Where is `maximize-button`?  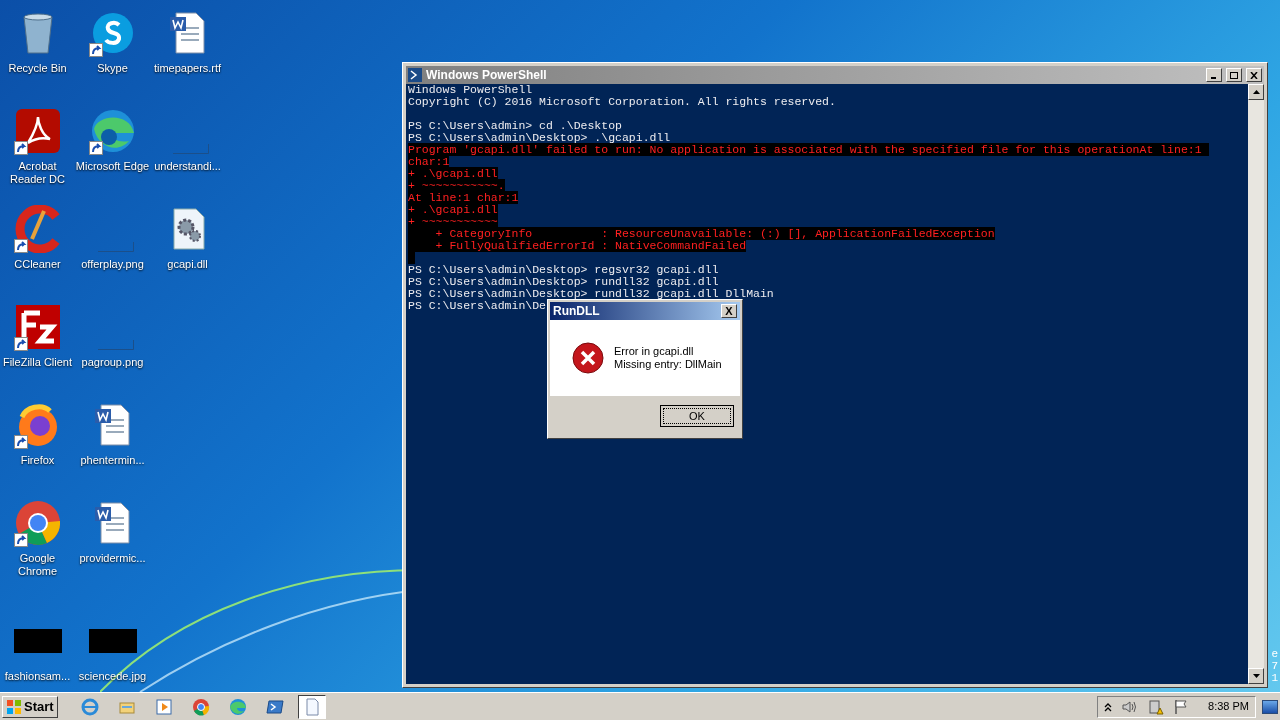
maximize-button is located at coordinates (1234, 75).